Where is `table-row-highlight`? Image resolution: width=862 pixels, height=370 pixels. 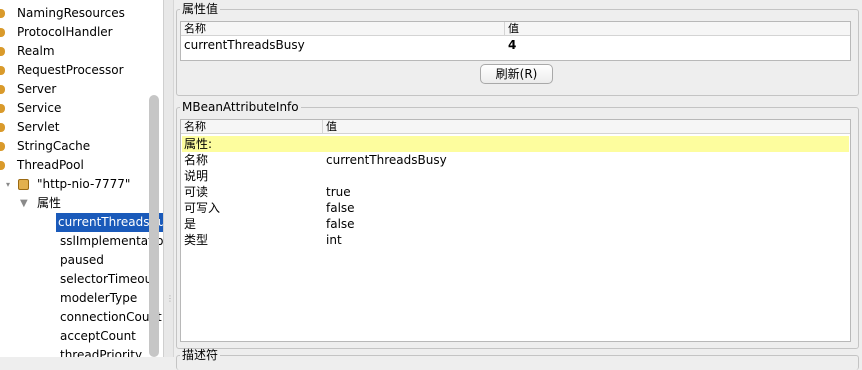
table-row-highlight is located at coordinates (515, 144).